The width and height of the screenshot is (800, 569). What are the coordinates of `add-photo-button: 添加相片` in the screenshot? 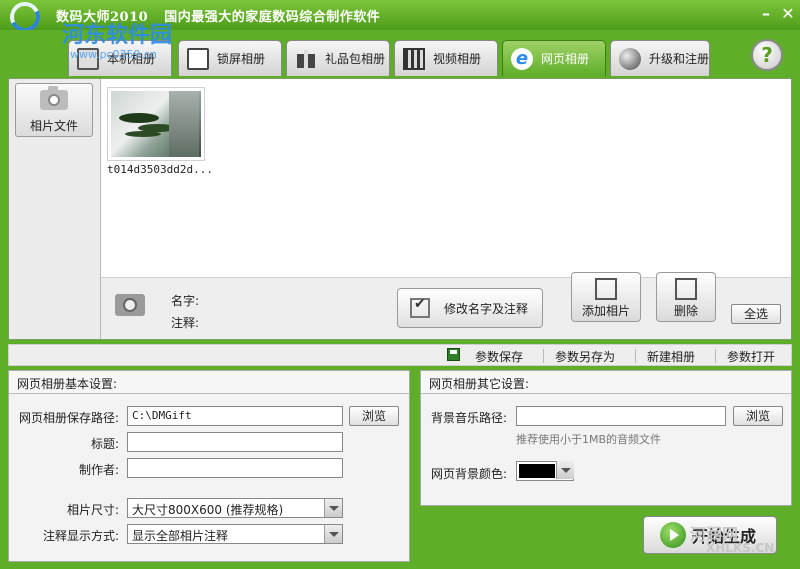 It's located at (606, 297).